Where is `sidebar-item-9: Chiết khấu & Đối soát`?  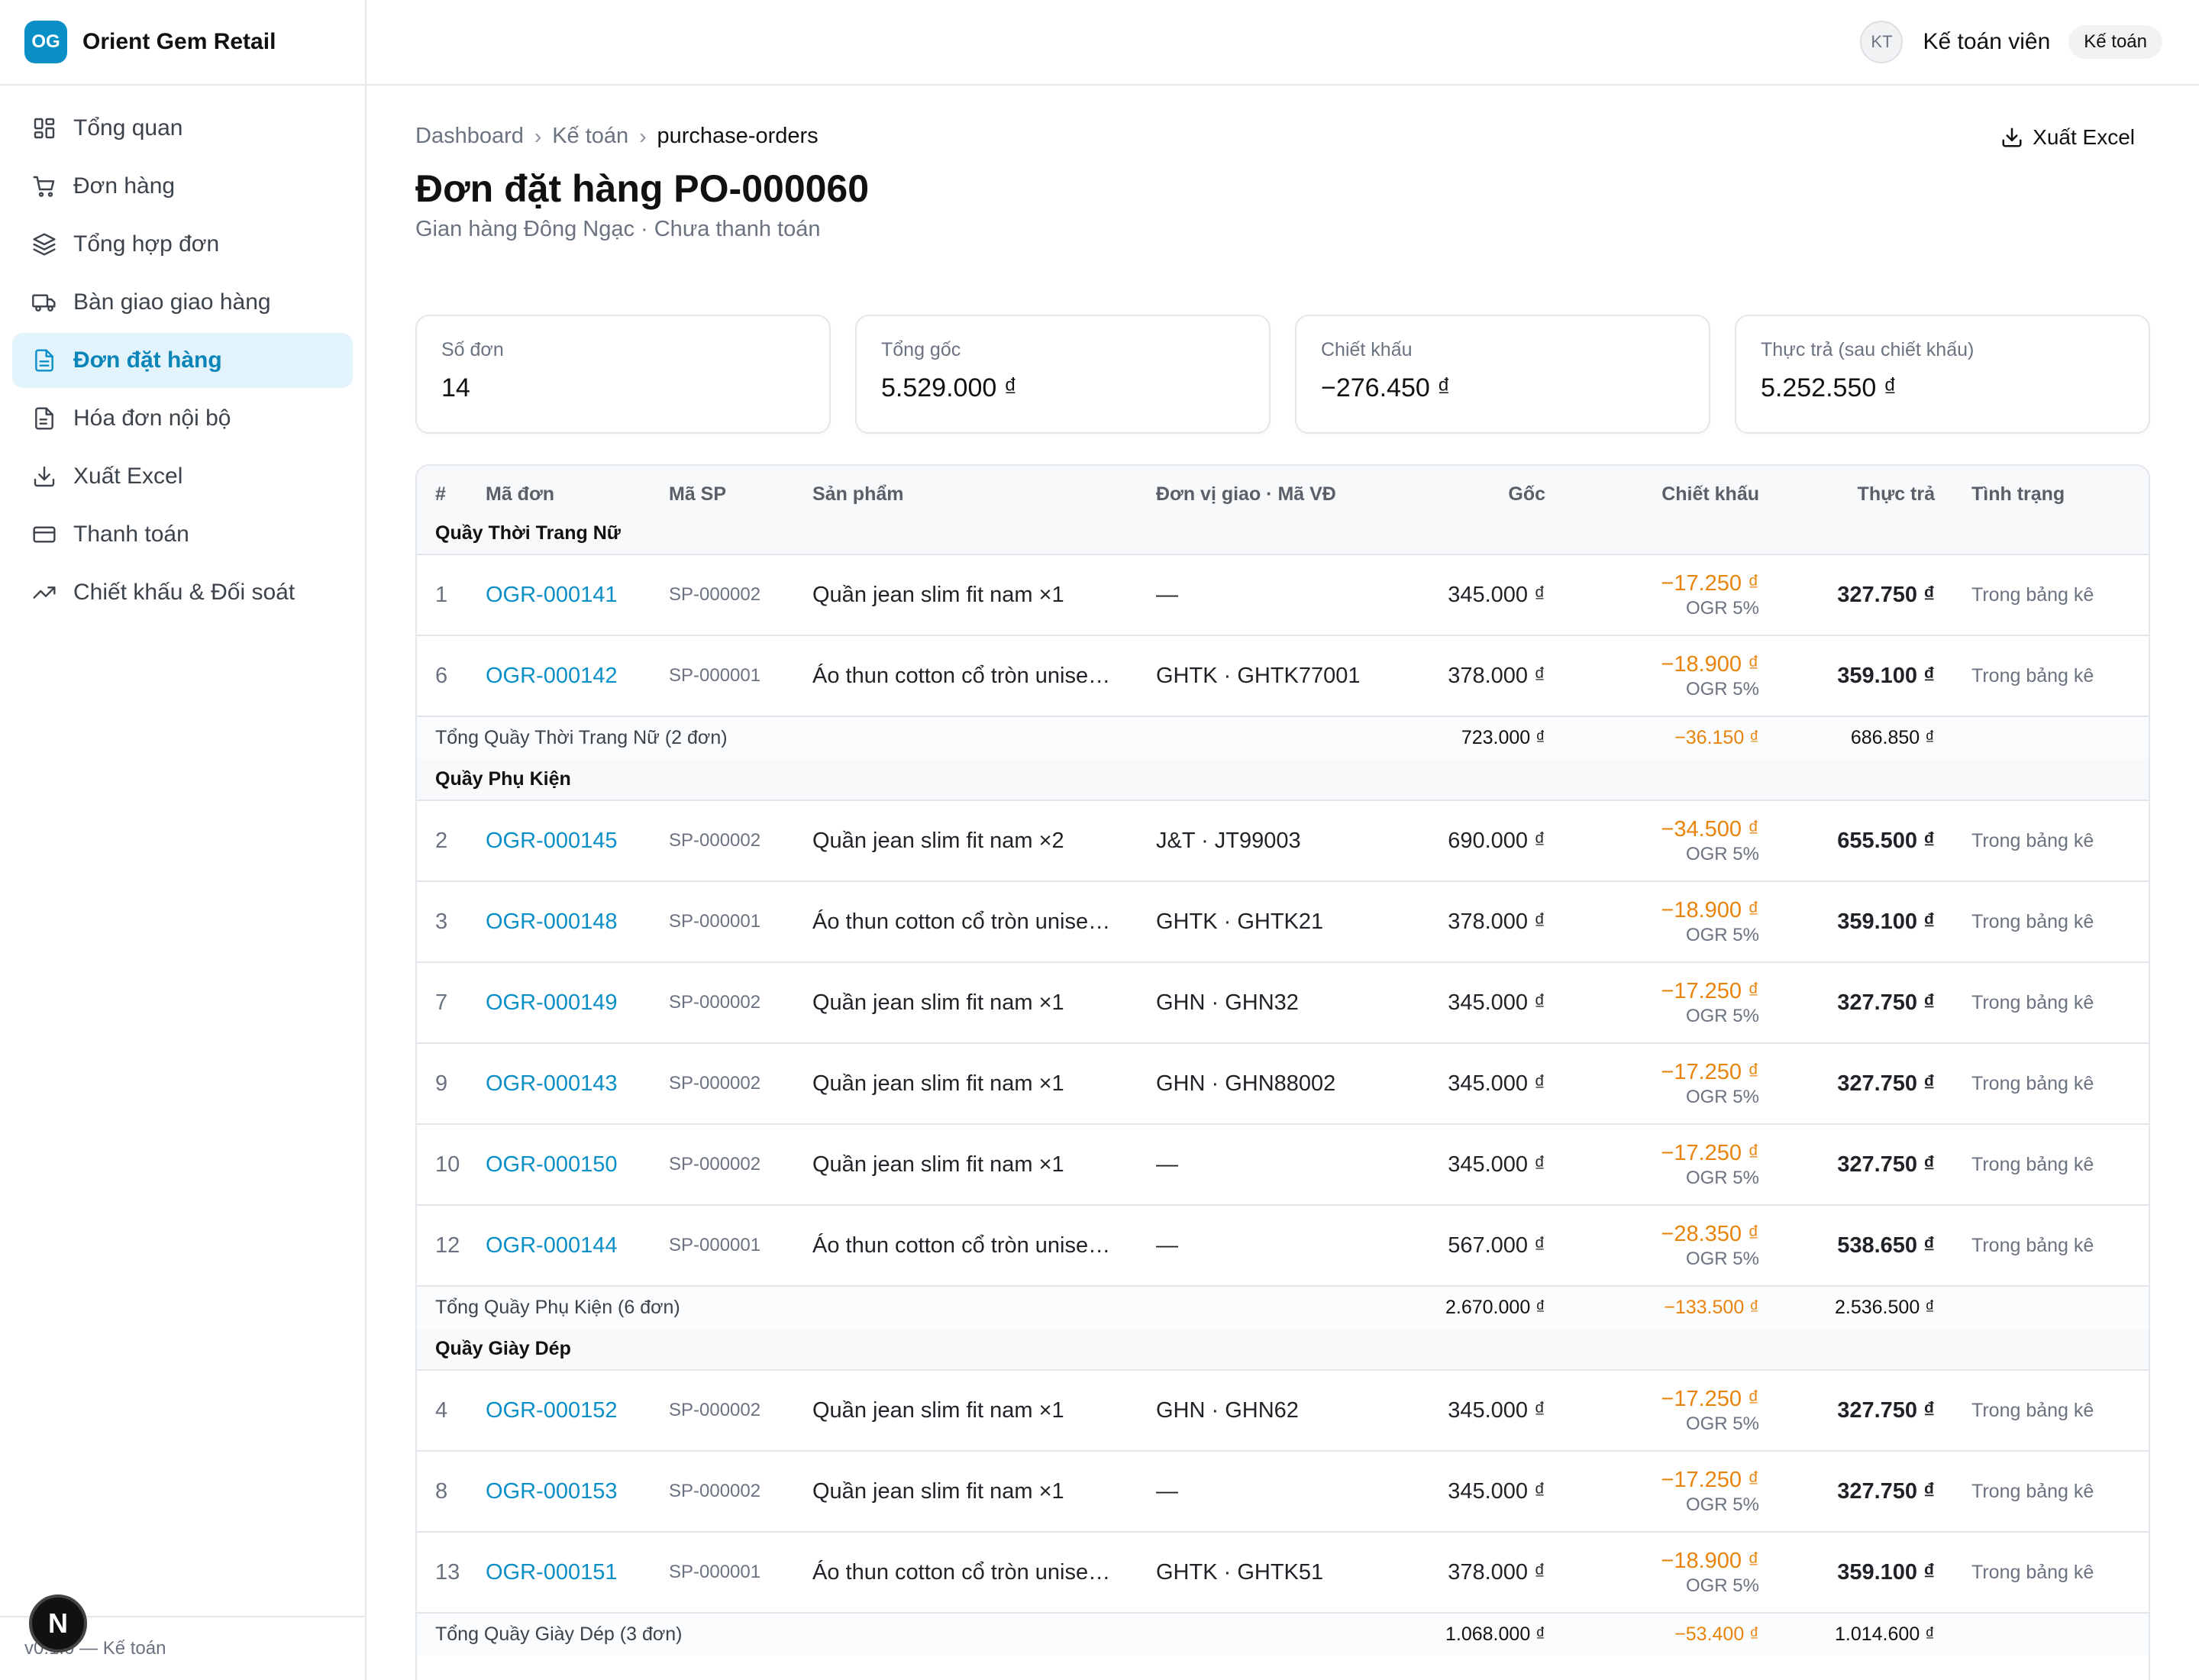
sidebar-item-9: Chiết khấu & Đối soát is located at coordinates (182, 592).